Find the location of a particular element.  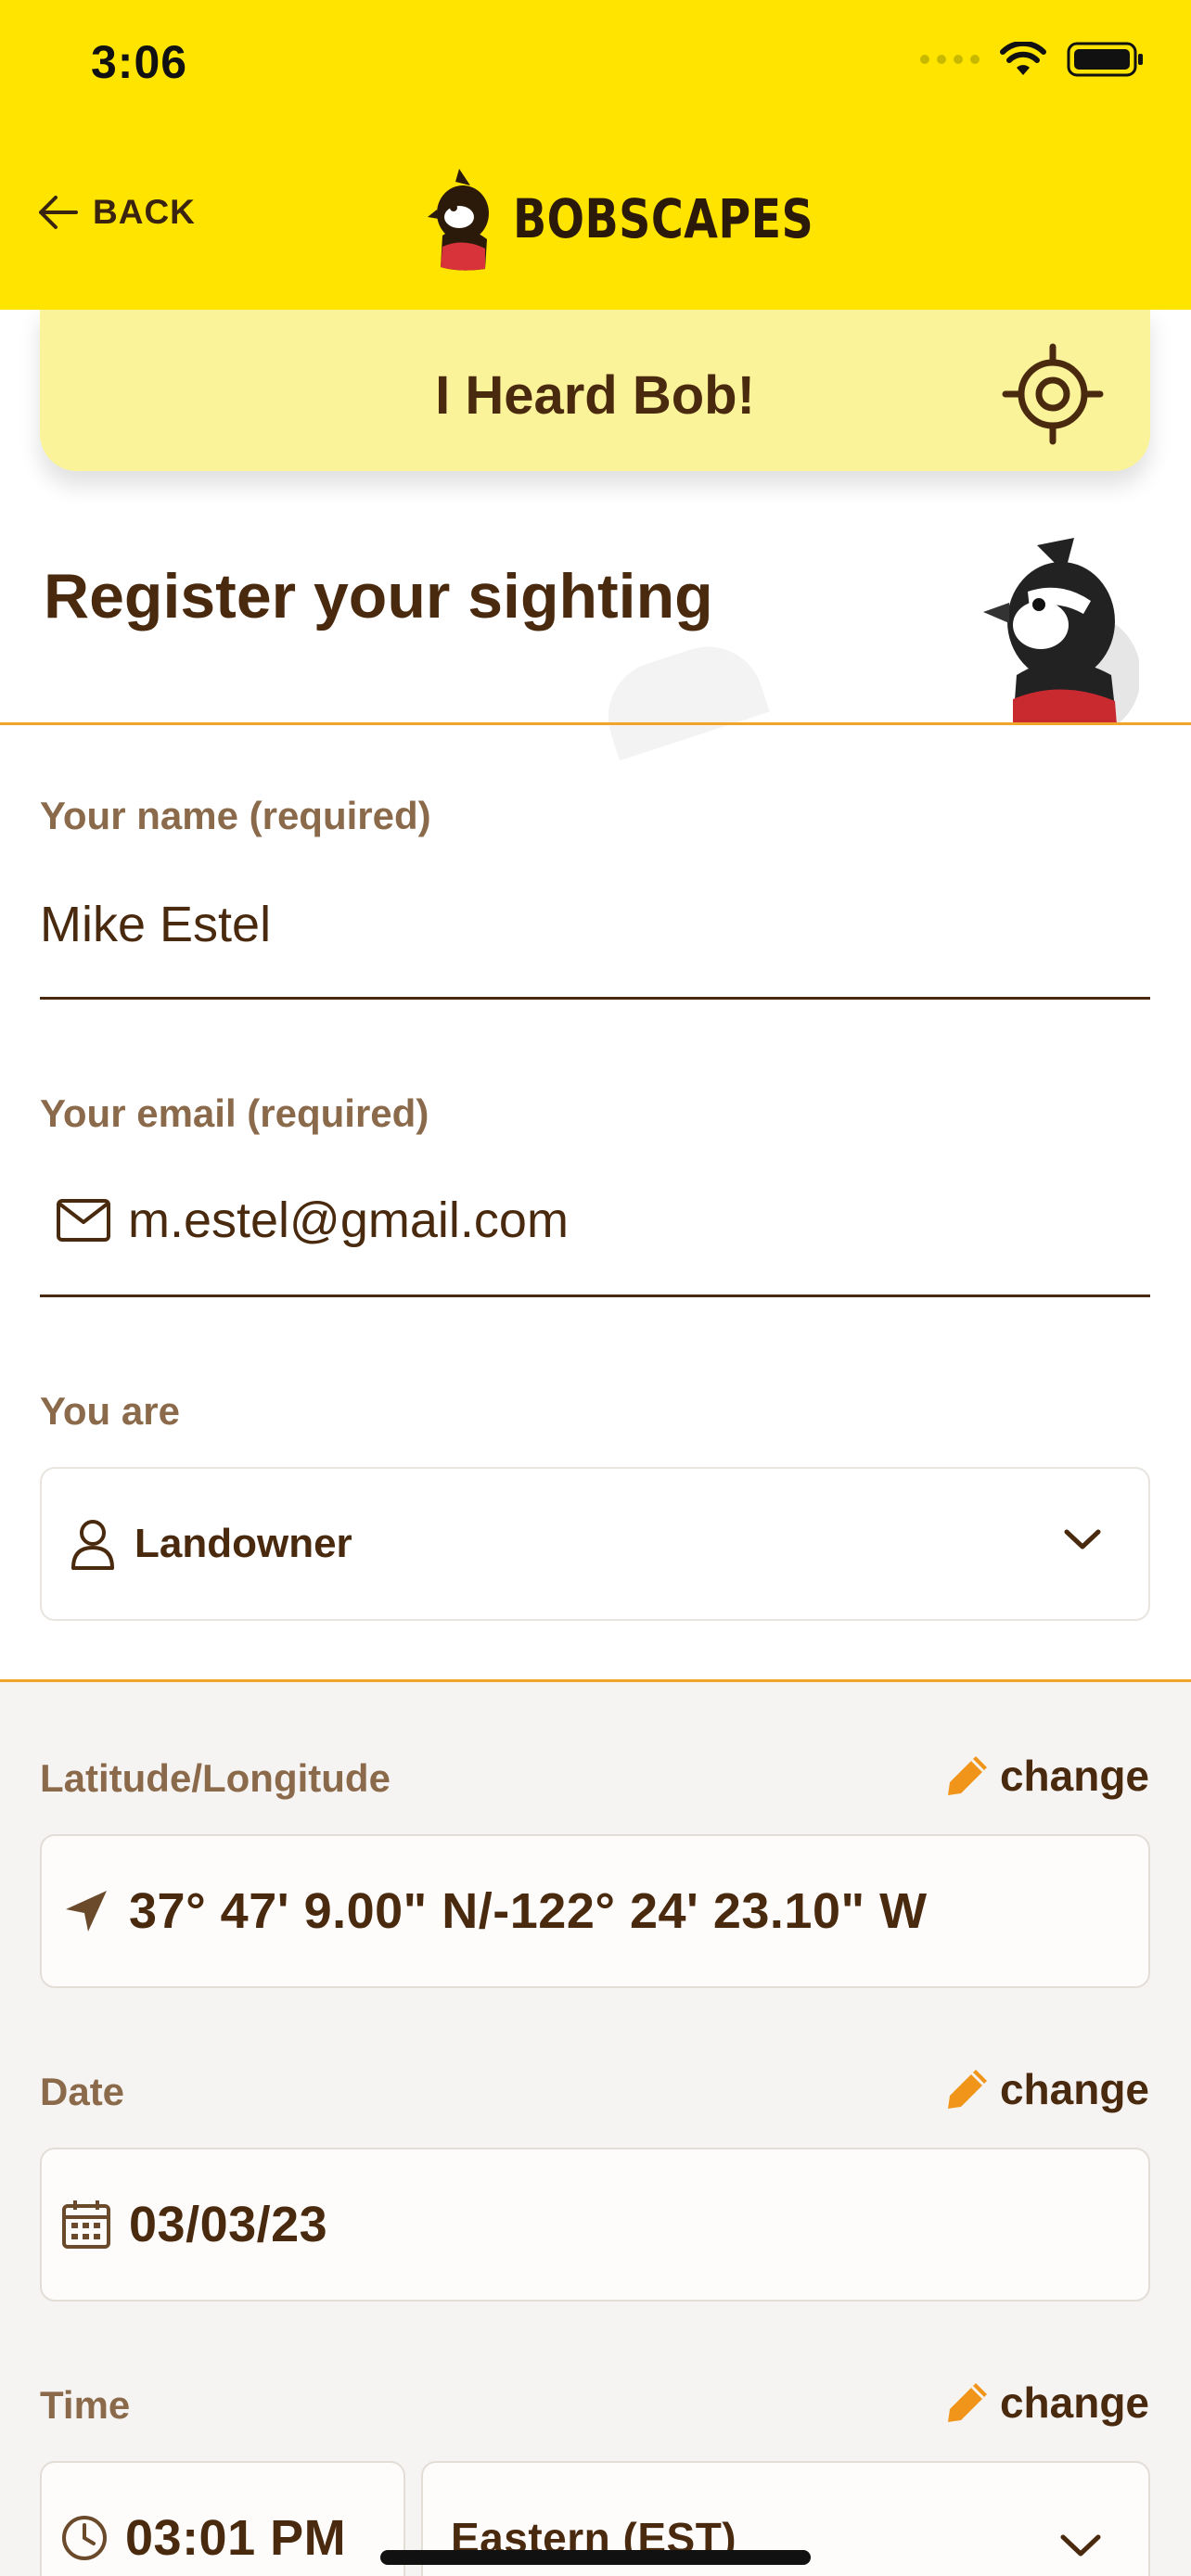

battery-icon is located at coordinates (1105, 59).